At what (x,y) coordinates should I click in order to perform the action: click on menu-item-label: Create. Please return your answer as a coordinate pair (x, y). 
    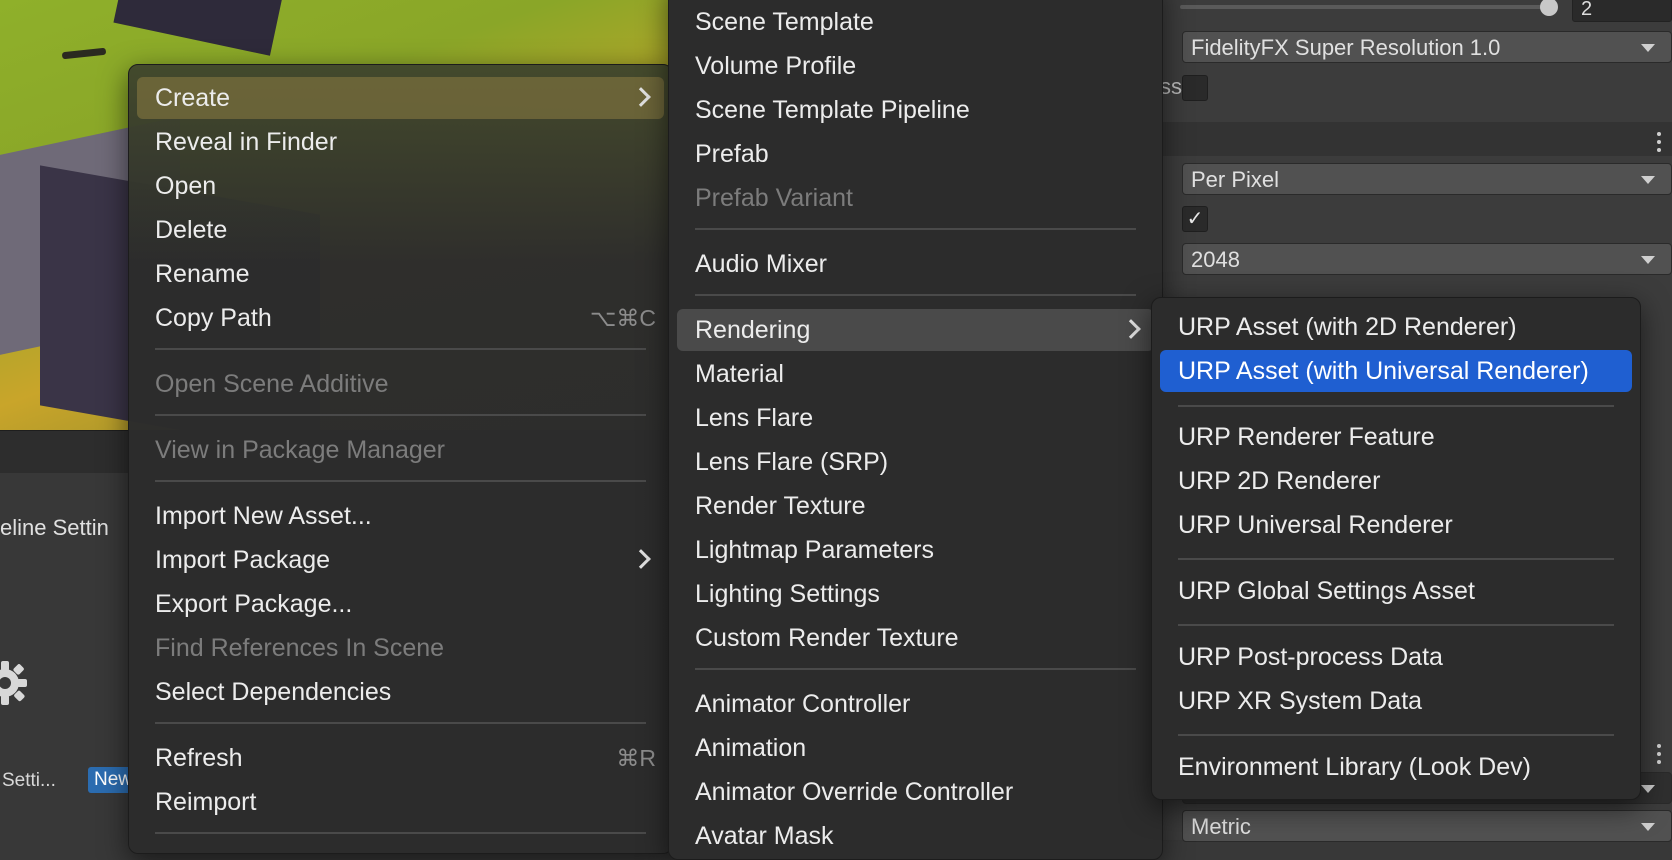
    Looking at the image, I should click on (193, 98).